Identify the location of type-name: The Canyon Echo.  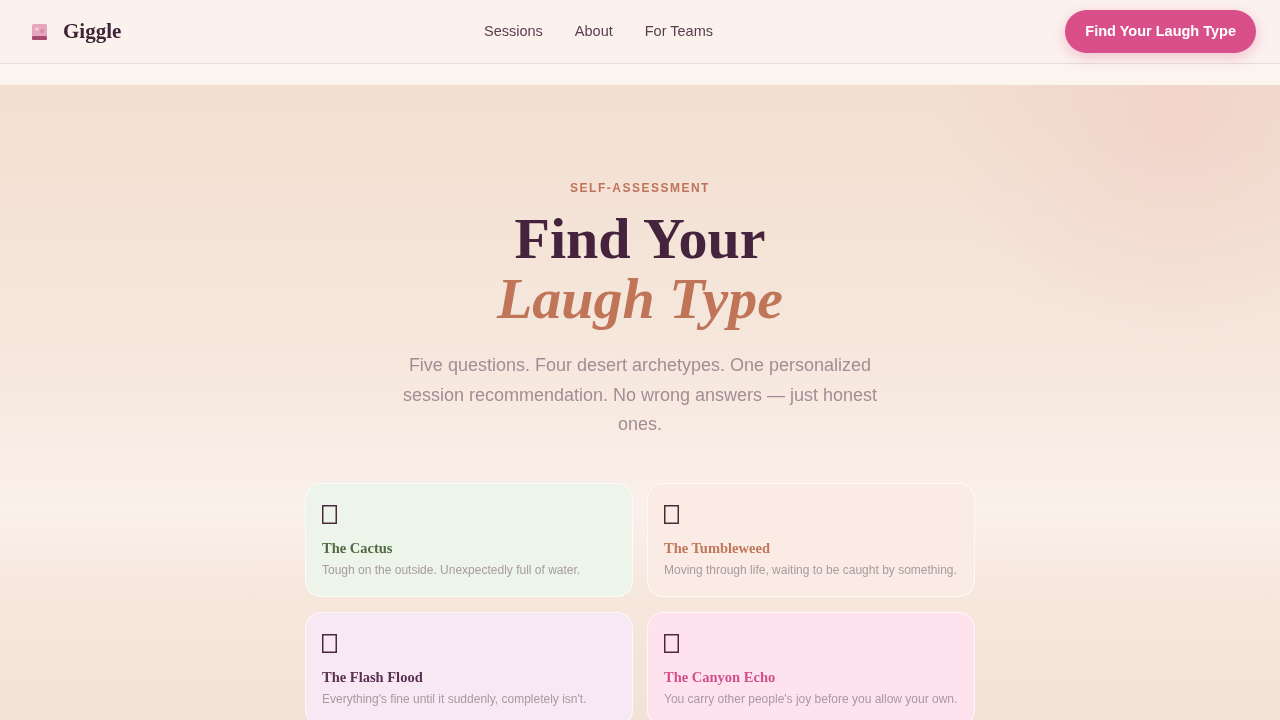
(720, 676).